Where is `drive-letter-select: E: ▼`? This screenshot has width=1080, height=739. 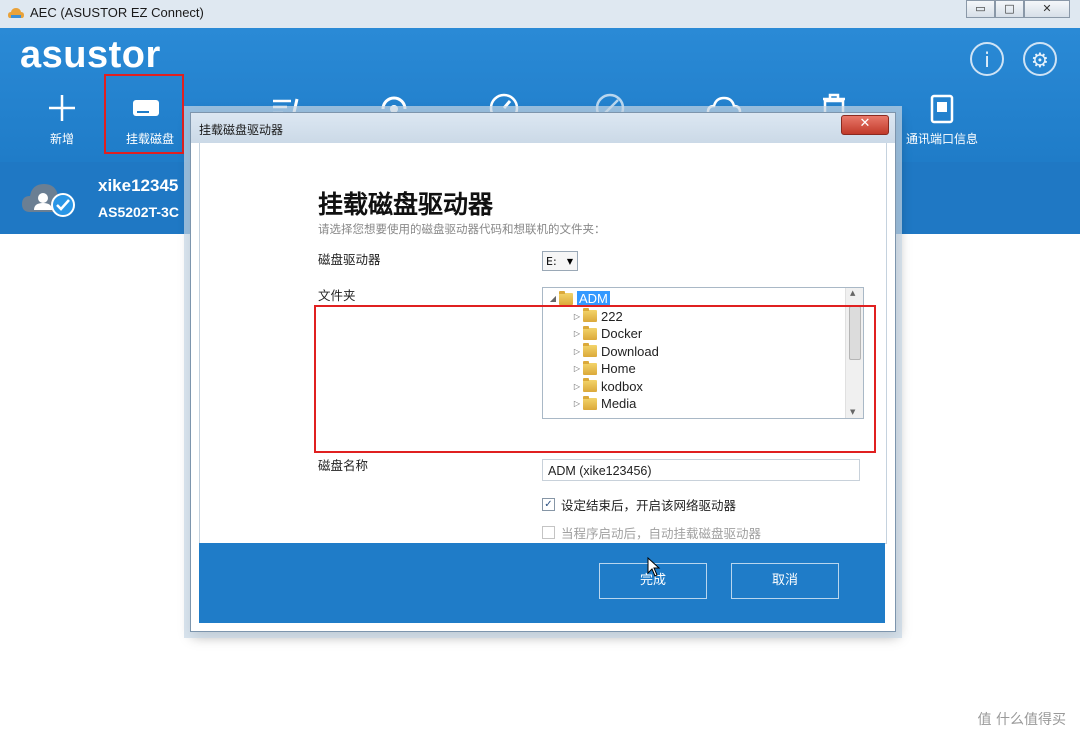
drive-letter-select: E: ▼ is located at coordinates (560, 261).